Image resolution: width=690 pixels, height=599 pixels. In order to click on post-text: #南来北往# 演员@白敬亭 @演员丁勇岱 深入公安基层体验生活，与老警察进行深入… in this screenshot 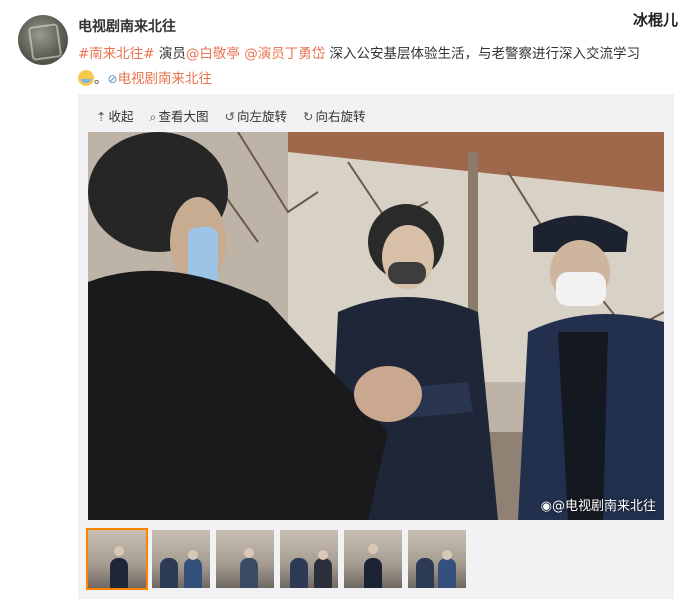, I will do `click(373, 67)`.